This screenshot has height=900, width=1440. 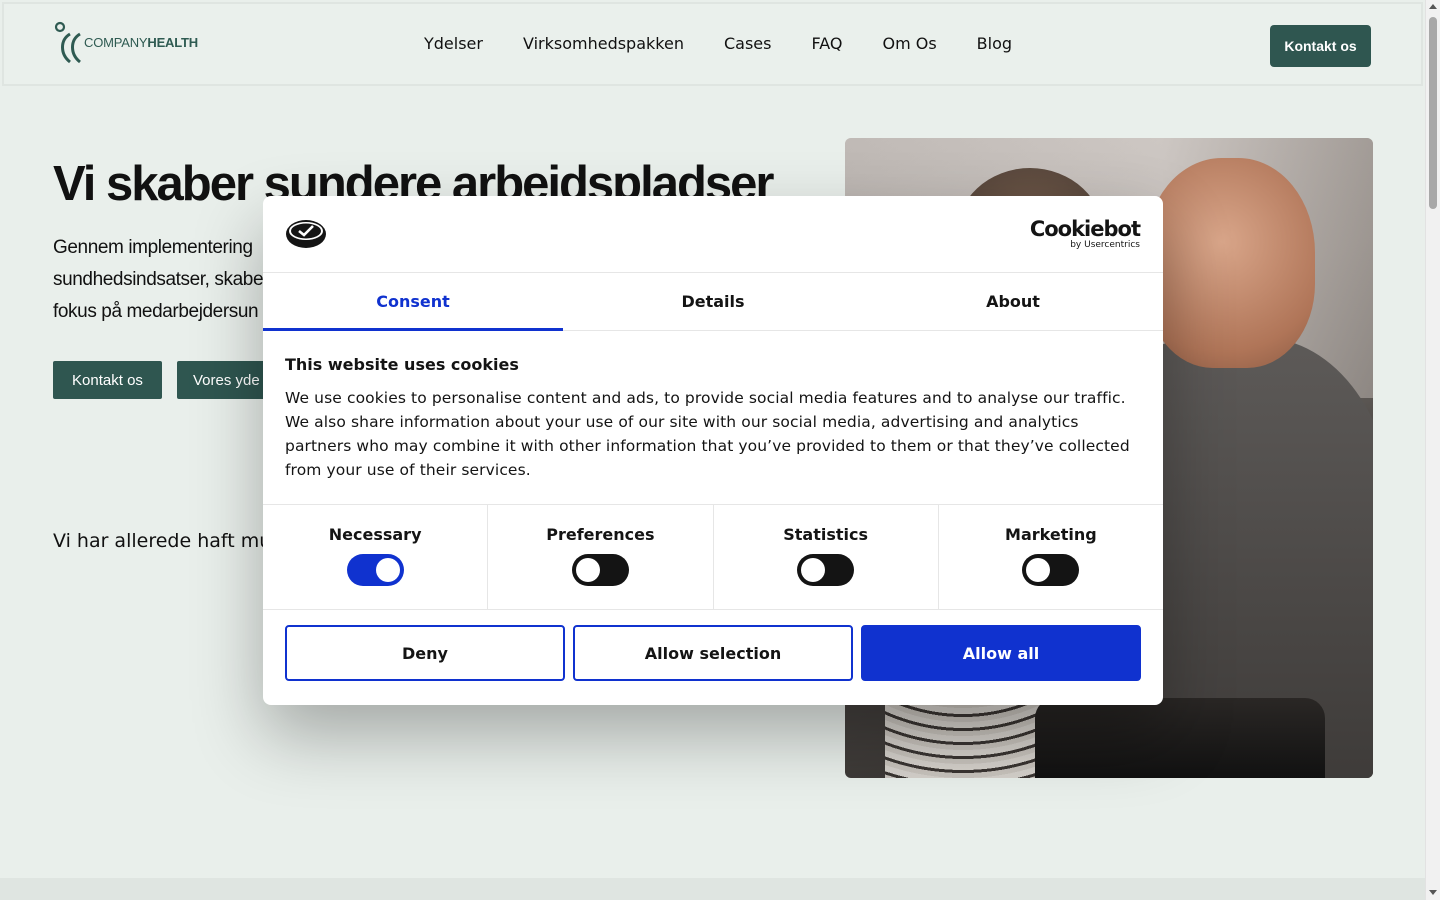 What do you see at coordinates (994, 43) in the screenshot?
I see `nav-item-blog: Blog` at bounding box center [994, 43].